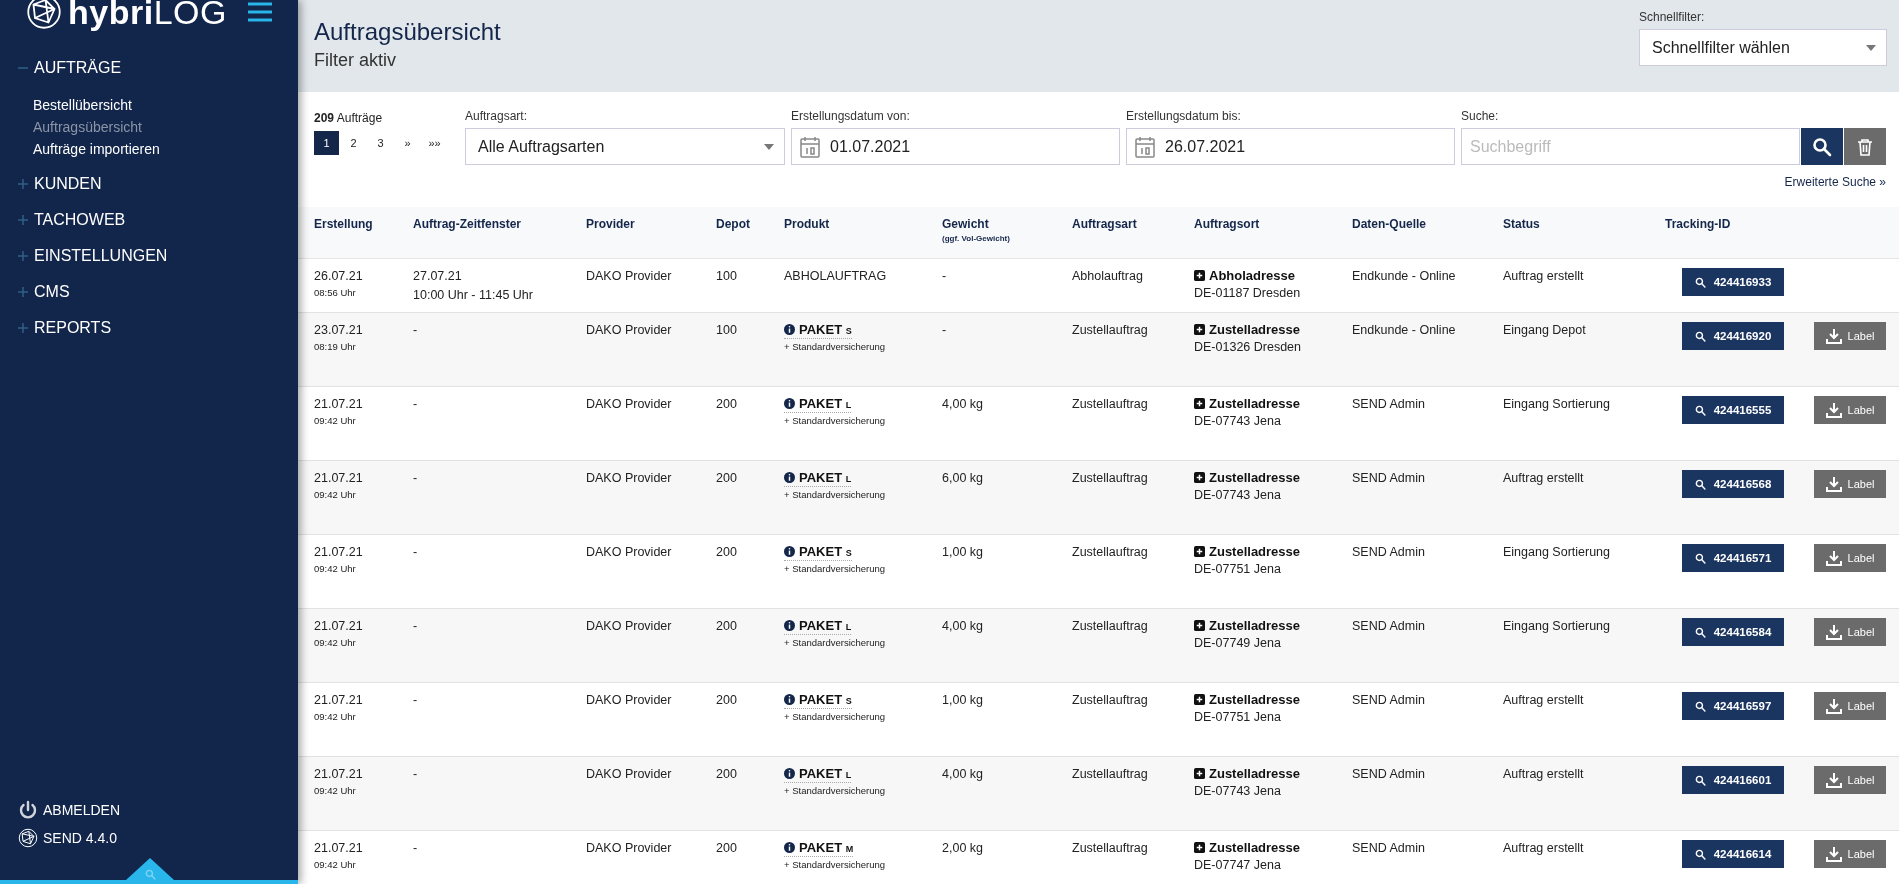 The image size is (1899, 884). I want to click on logout-link: ABMELDEN, so click(82, 810).